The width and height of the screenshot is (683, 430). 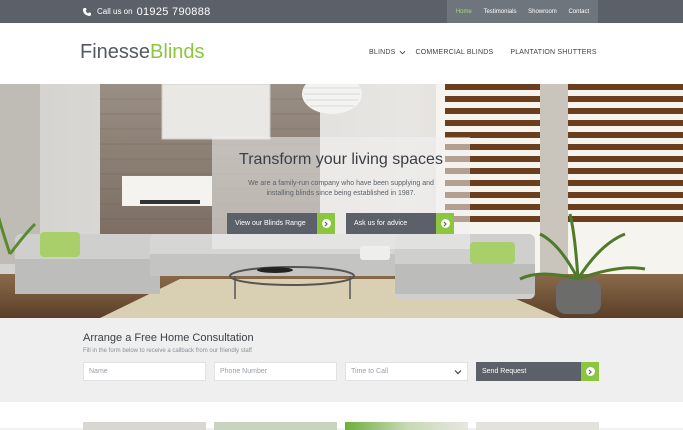 I want to click on ask-for-advice-button: Ask us for advice, so click(x=400, y=223).